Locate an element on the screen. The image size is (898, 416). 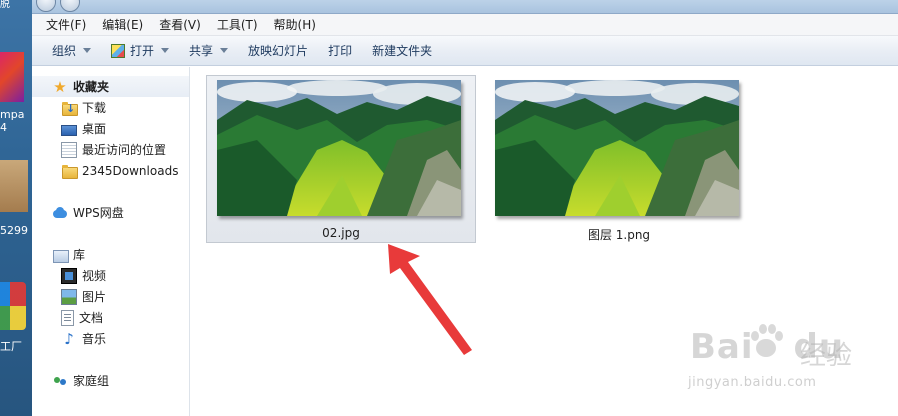
file-tile: 图层 1.png is located at coordinates (619, 159).